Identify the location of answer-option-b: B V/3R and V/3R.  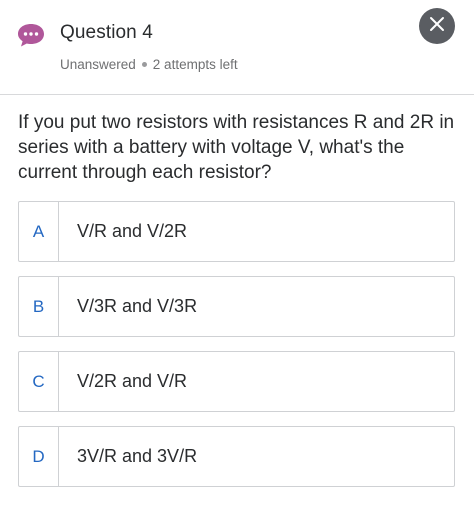
(236, 306).